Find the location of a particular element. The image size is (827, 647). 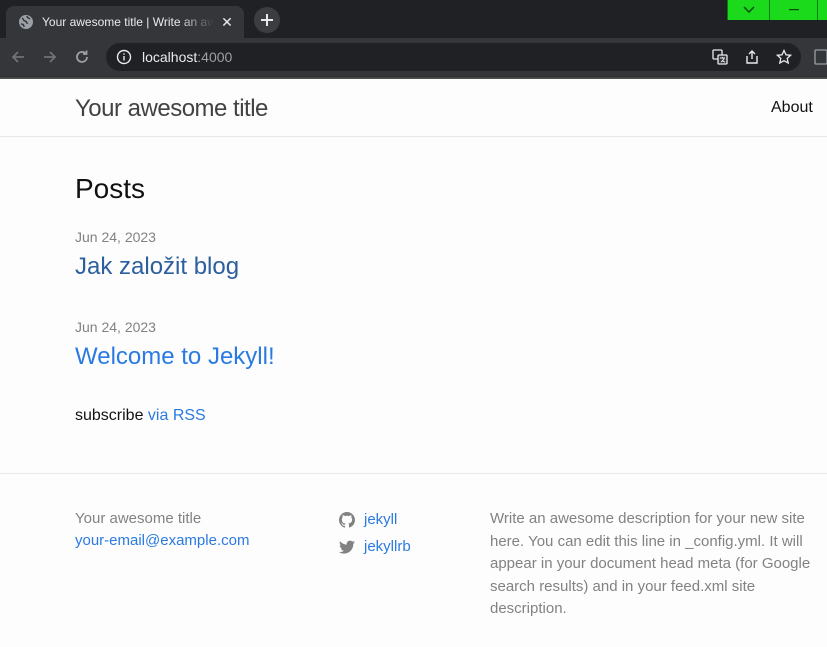

translate-icon is located at coordinates (720, 57).